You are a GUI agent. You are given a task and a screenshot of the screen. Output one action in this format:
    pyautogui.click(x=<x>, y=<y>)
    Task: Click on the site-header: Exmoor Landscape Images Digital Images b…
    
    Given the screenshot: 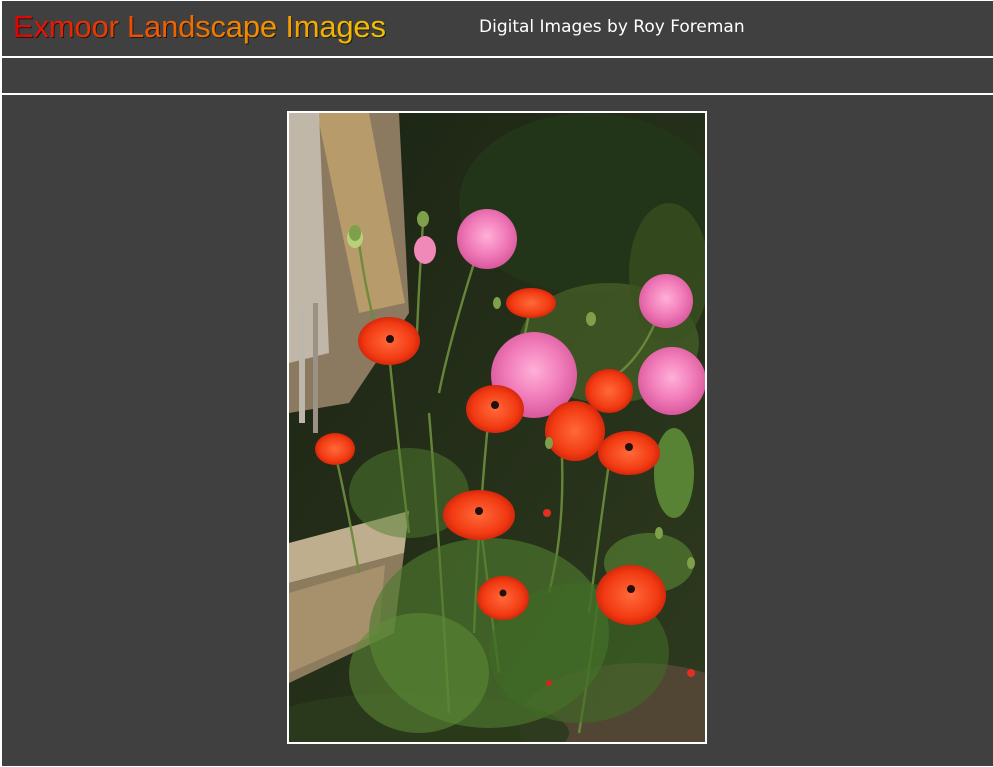 What is the action you would take?
    pyautogui.click(x=497, y=29)
    